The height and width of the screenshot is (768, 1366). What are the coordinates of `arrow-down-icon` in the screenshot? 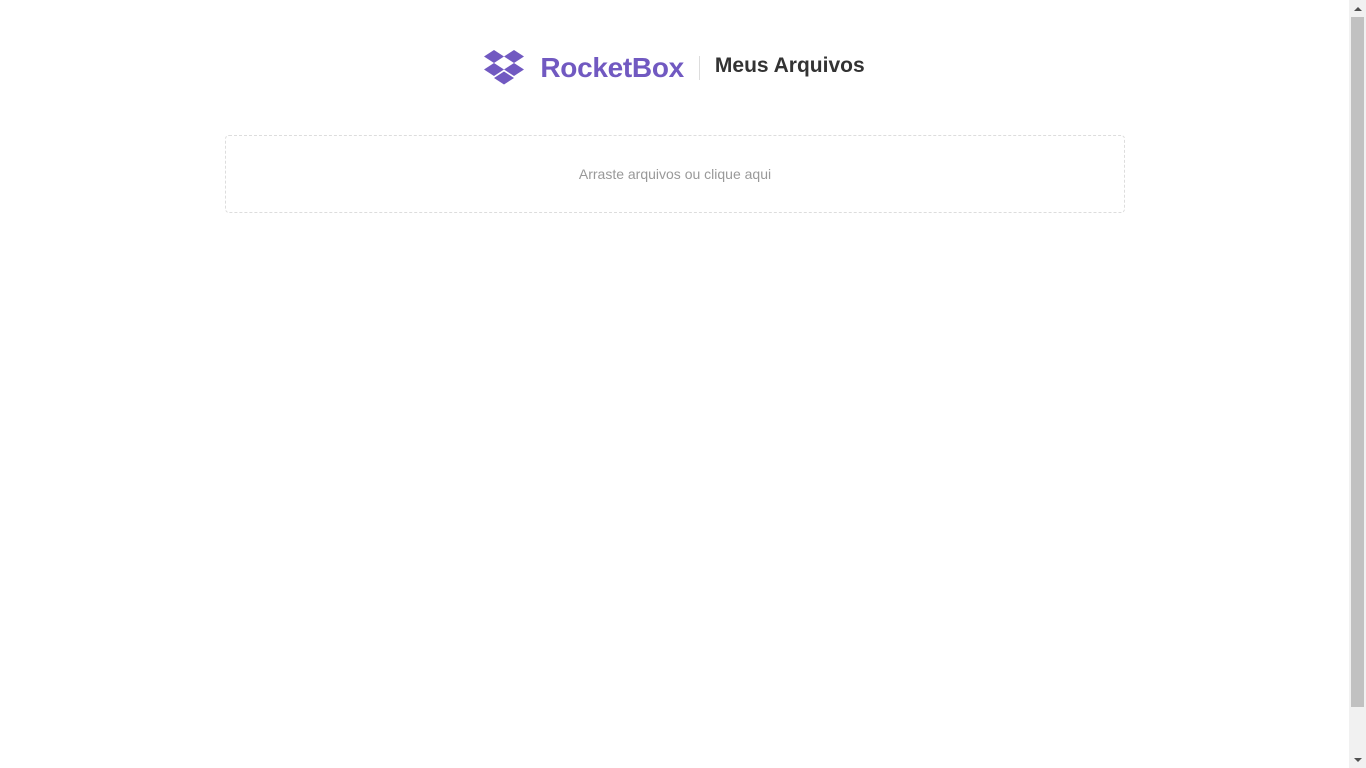 It's located at (1357, 759).